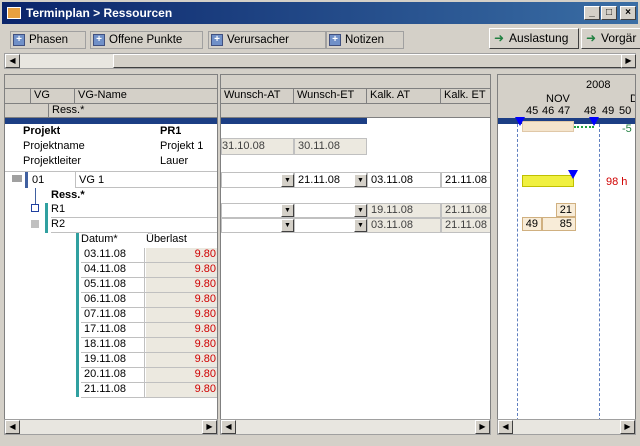 This screenshot has height=446, width=640. I want to click on tree-line, so click(35, 196).